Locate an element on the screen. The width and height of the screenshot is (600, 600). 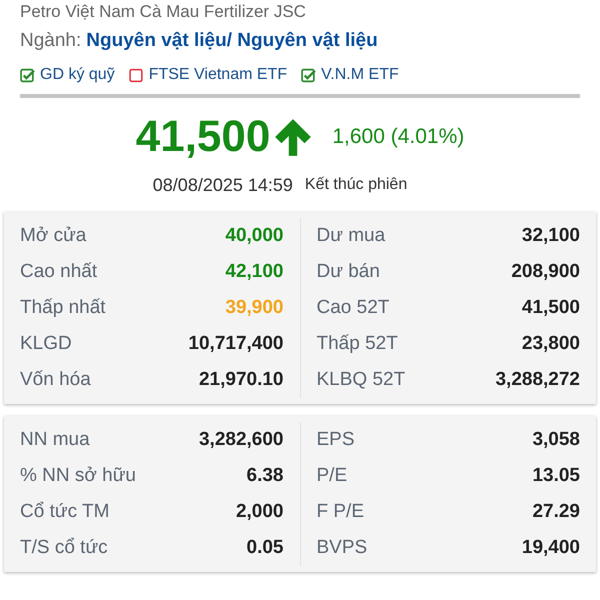
stat-value: 32,100 is located at coordinates (551, 236).